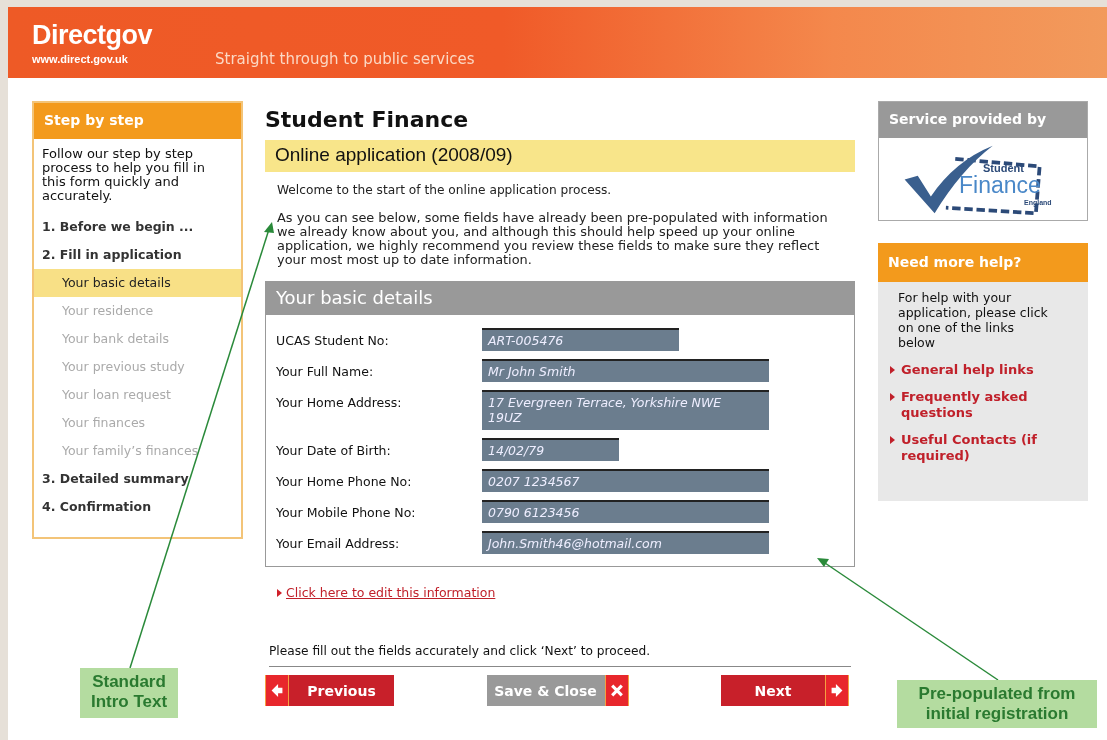  Describe the element at coordinates (553, 239) in the screenshot. I see `intro-paragraph: As you can see below, some fields have already been pre-populated with information we already know about you, and although this should help speed up your online application, we highly recommend you review these fields to make sure they reflect your most most up to date information.` at that location.